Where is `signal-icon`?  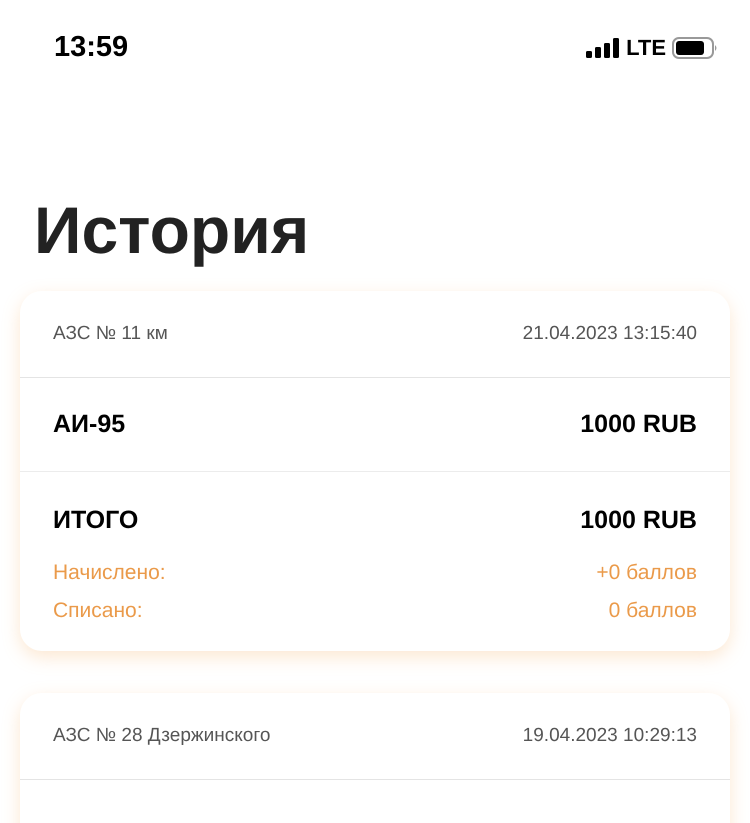 signal-icon is located at coordinates (603, 48).